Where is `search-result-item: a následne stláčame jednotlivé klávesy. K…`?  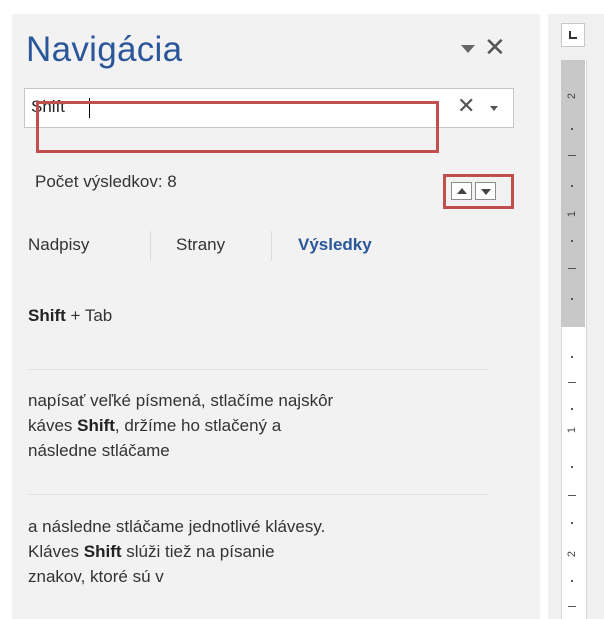
search-result-item: a následne stláčame jednotlivé klávesy. K… is located at coordinates (176, 551).